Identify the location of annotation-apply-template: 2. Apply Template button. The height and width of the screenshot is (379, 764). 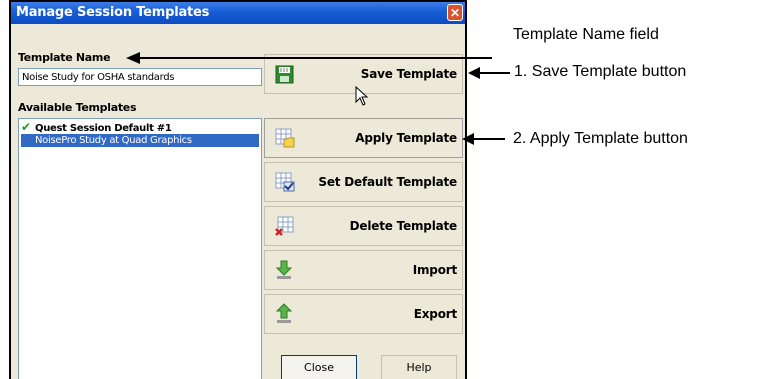
(600, 138).